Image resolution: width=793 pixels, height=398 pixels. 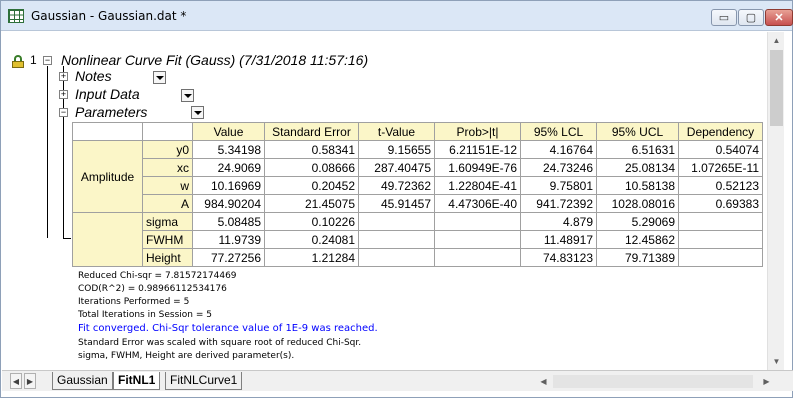 I want to click on table-cell: 11.9739, so click(x=228, y=239).